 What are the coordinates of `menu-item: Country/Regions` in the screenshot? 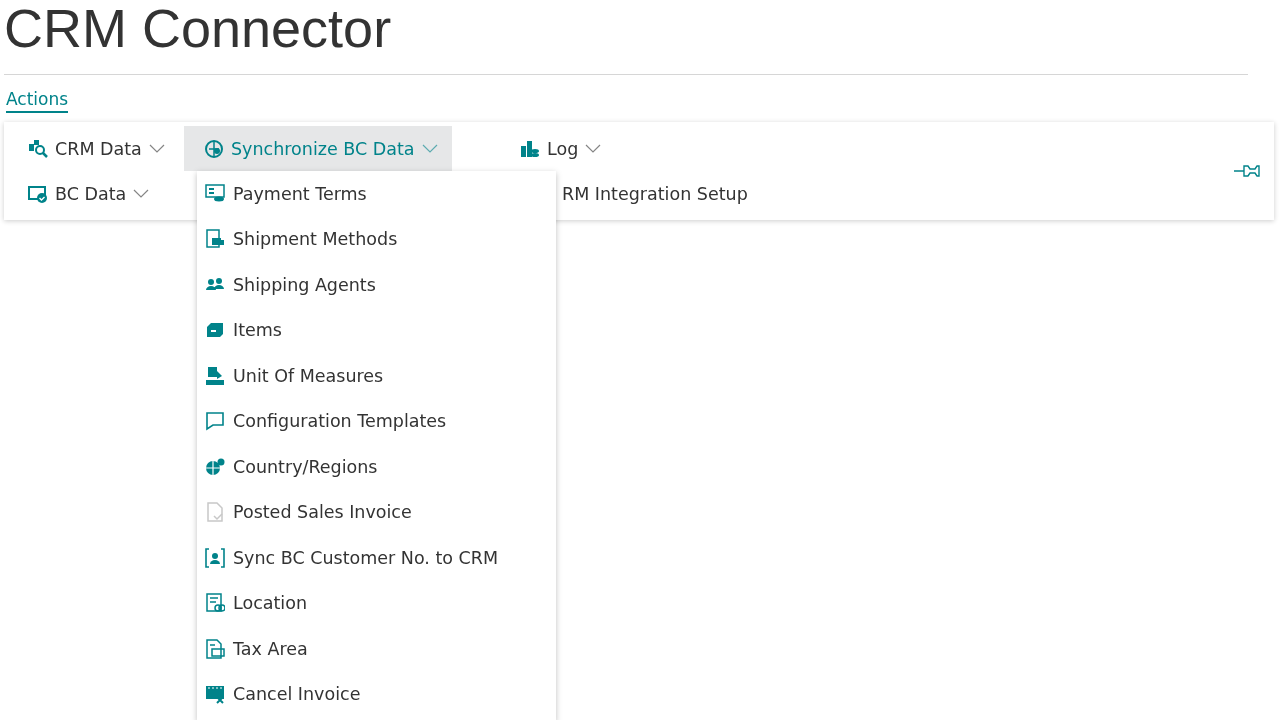 It's located at (376, 467).